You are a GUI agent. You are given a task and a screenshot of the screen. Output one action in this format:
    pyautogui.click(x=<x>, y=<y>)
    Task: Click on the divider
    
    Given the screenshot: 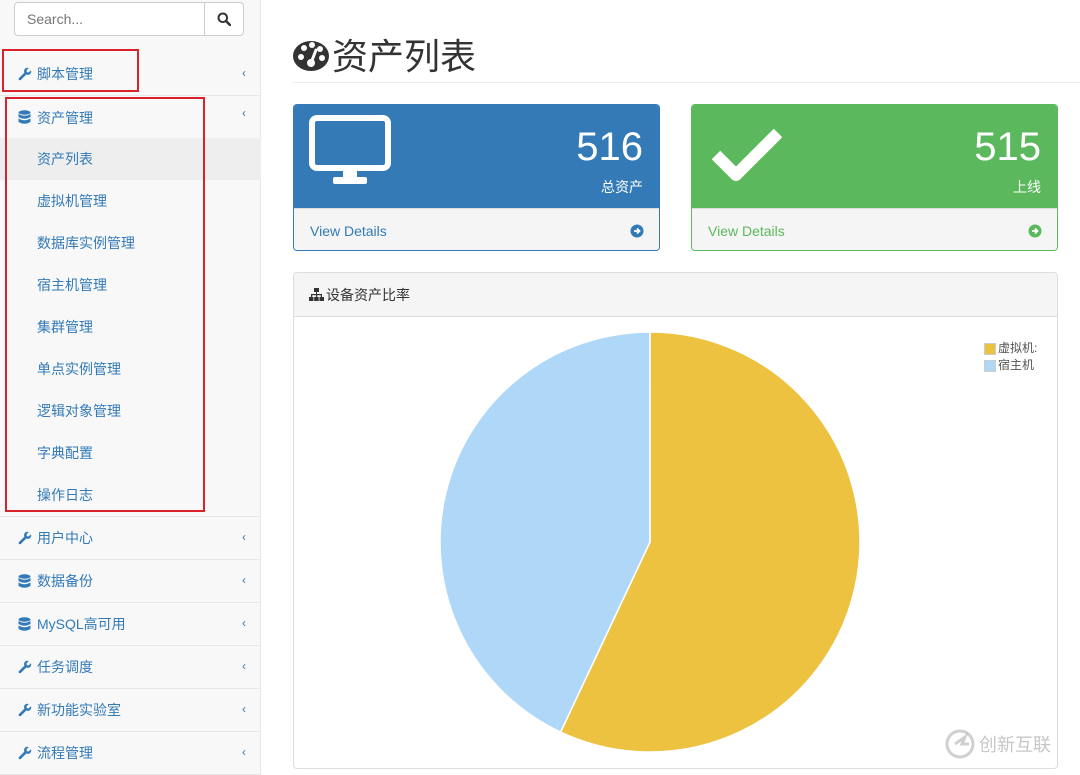 What is the action you would take?
    pyautogui.click(x=686, y=82)
    